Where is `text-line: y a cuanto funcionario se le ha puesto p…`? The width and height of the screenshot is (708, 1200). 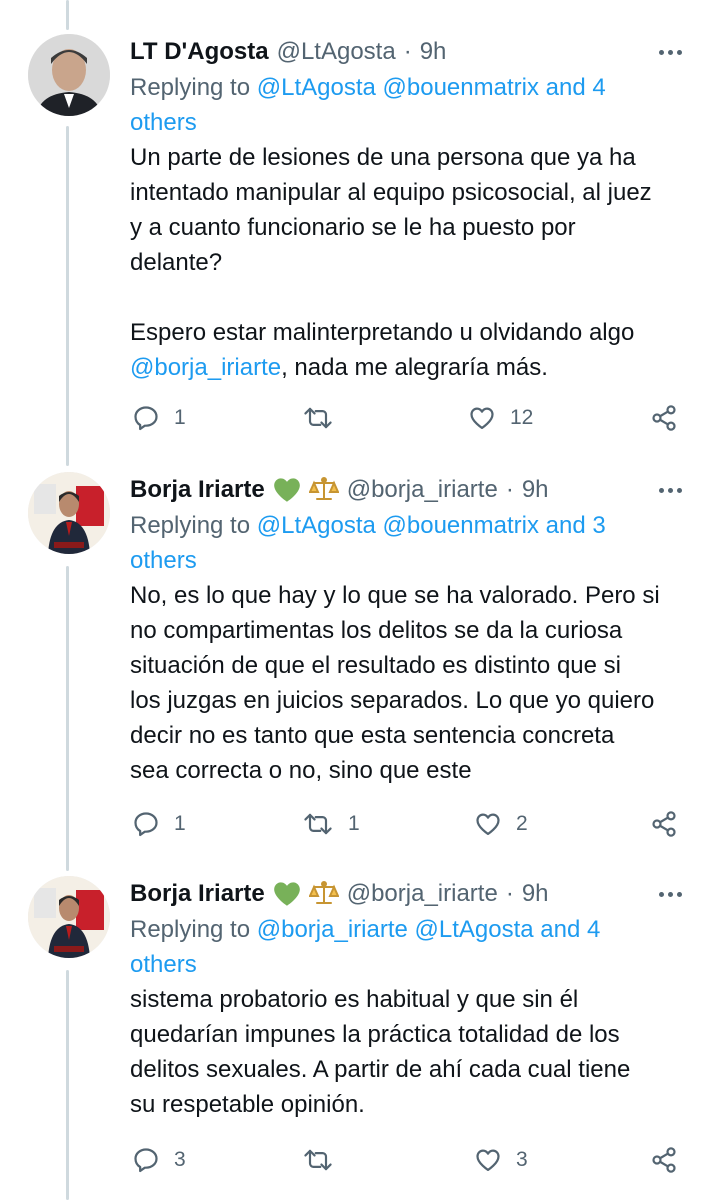 text-line: y a cuanto funcionario se le ha puesto p… is located at coordinates (353, 227).